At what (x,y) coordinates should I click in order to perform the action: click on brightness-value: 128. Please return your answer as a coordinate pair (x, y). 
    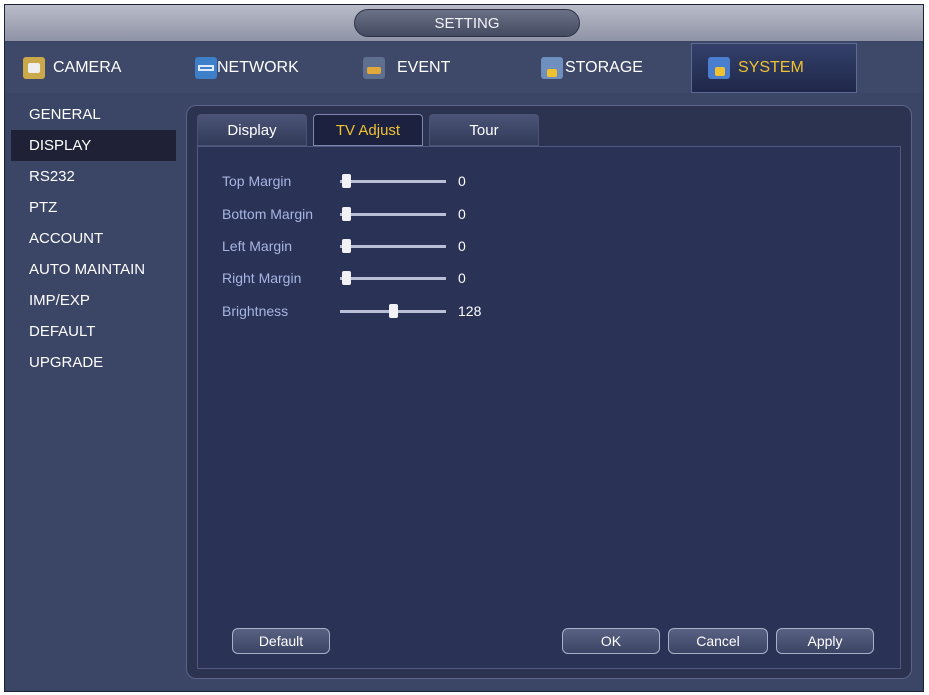
    Looking at the image, I should click on (470, 311).